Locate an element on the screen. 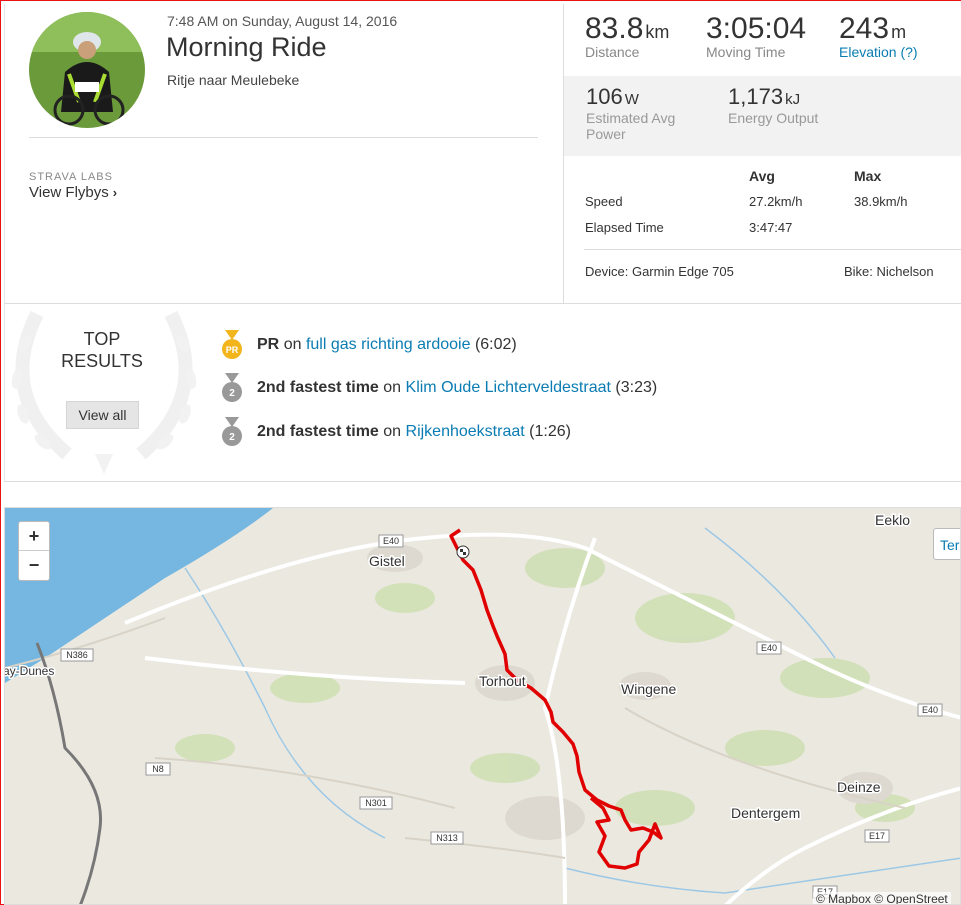  avatar-photo is located at coordinates (87, 70).